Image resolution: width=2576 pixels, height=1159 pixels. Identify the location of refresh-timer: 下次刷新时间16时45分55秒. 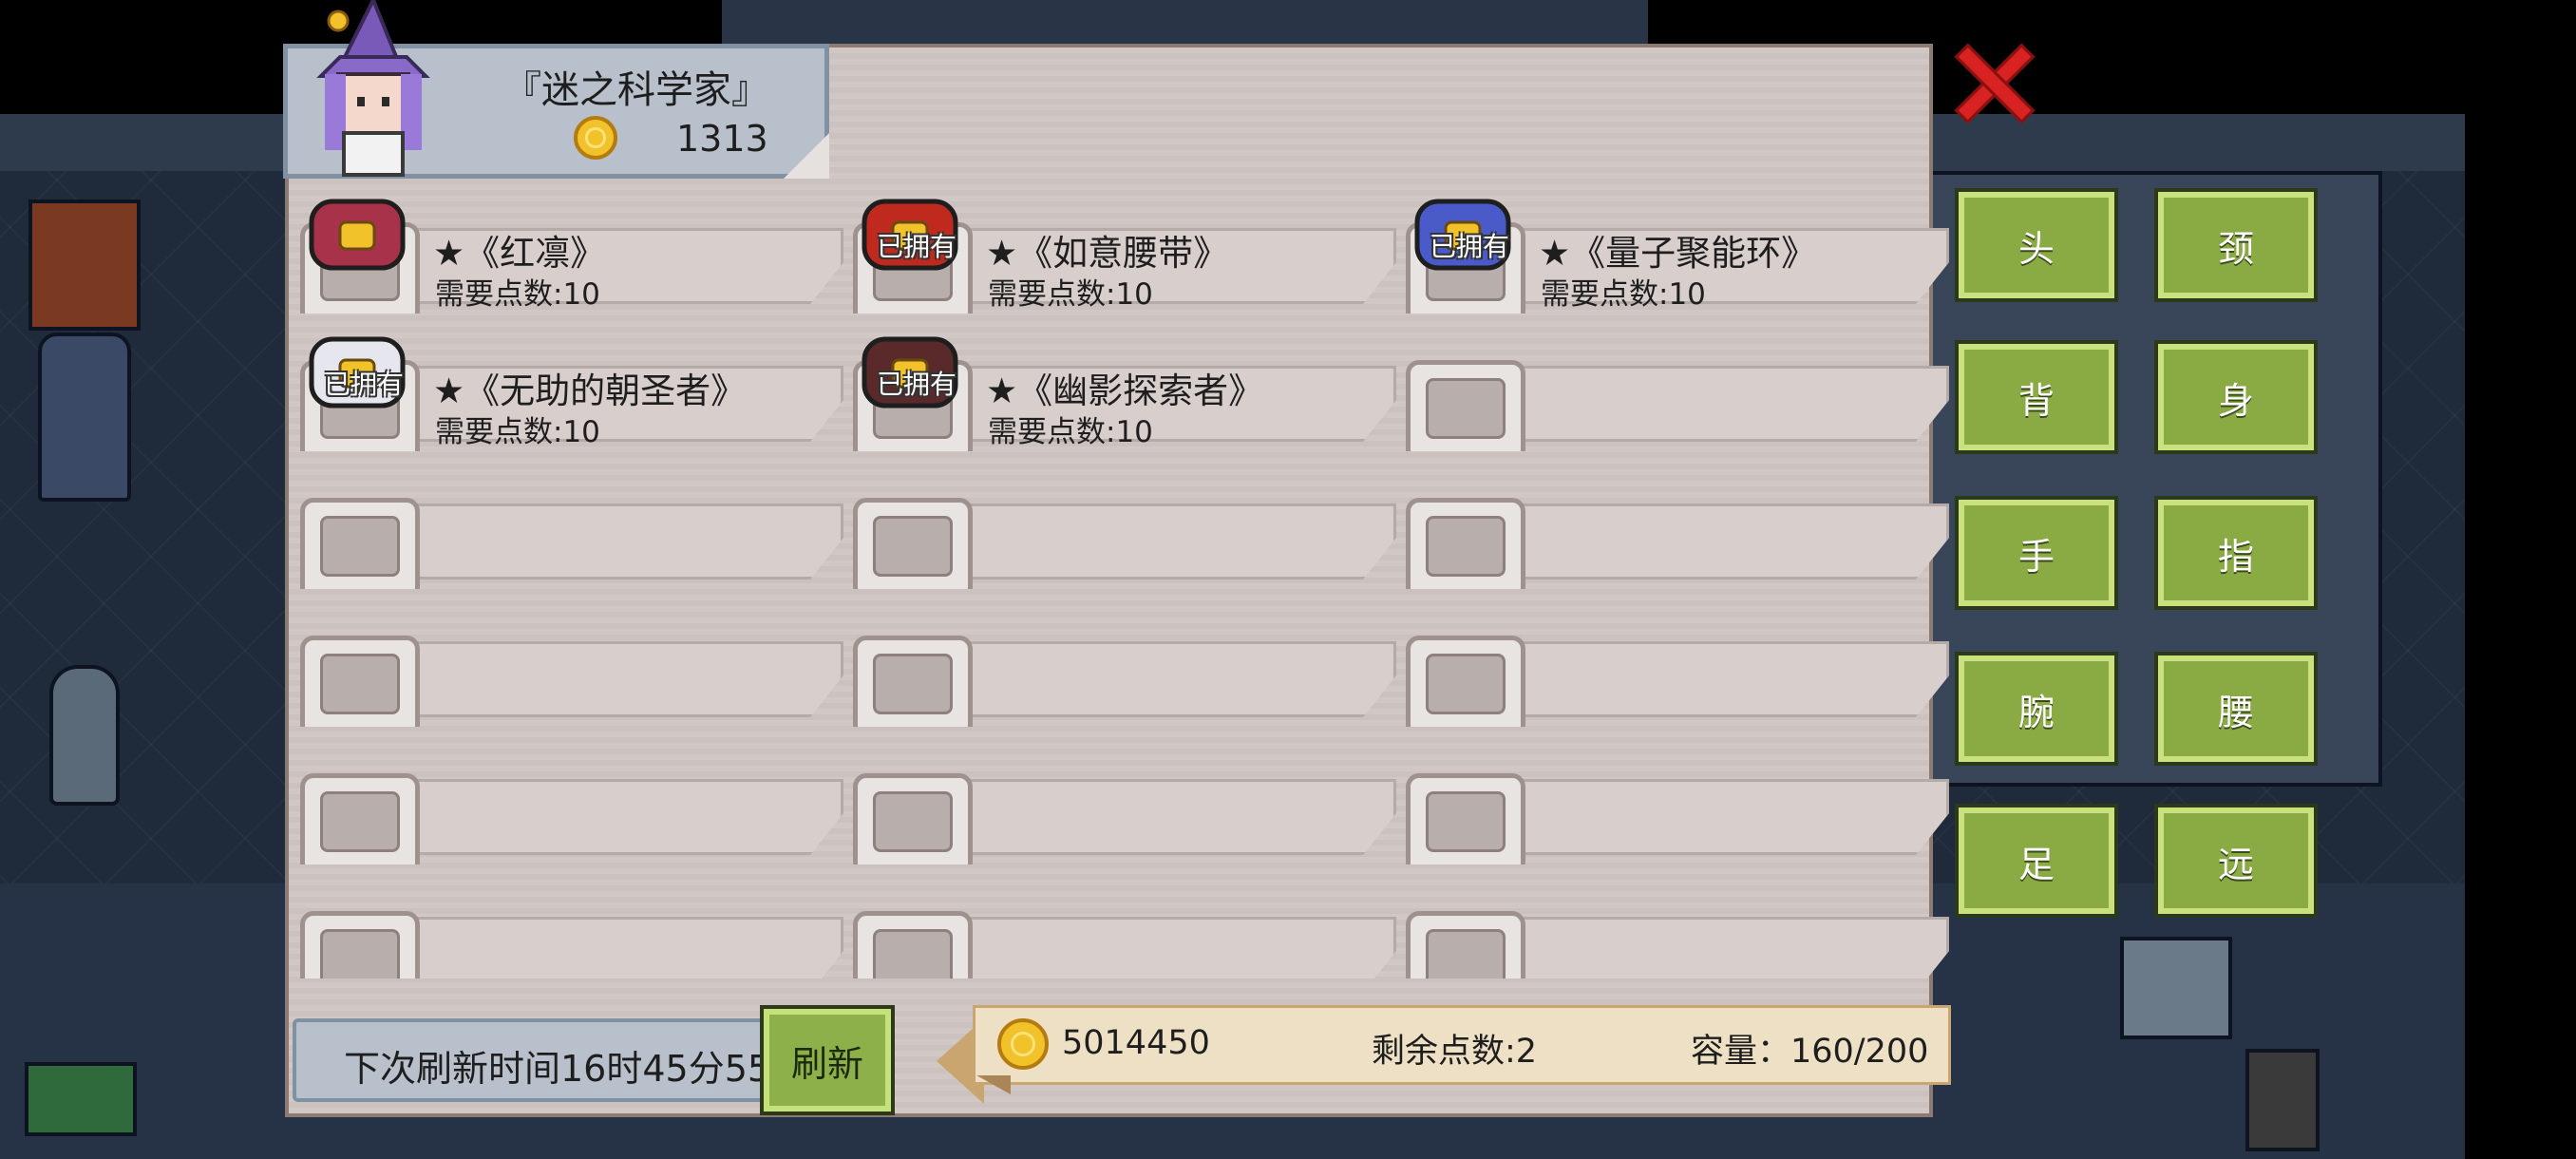
(565, 1069).